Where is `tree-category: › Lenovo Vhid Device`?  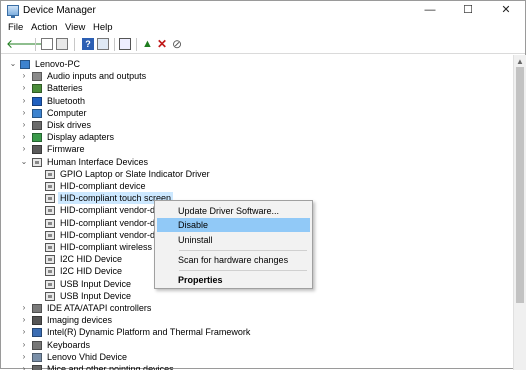
tree-category: › Lenovo Vhid Device is located at coordinates (257, 357).